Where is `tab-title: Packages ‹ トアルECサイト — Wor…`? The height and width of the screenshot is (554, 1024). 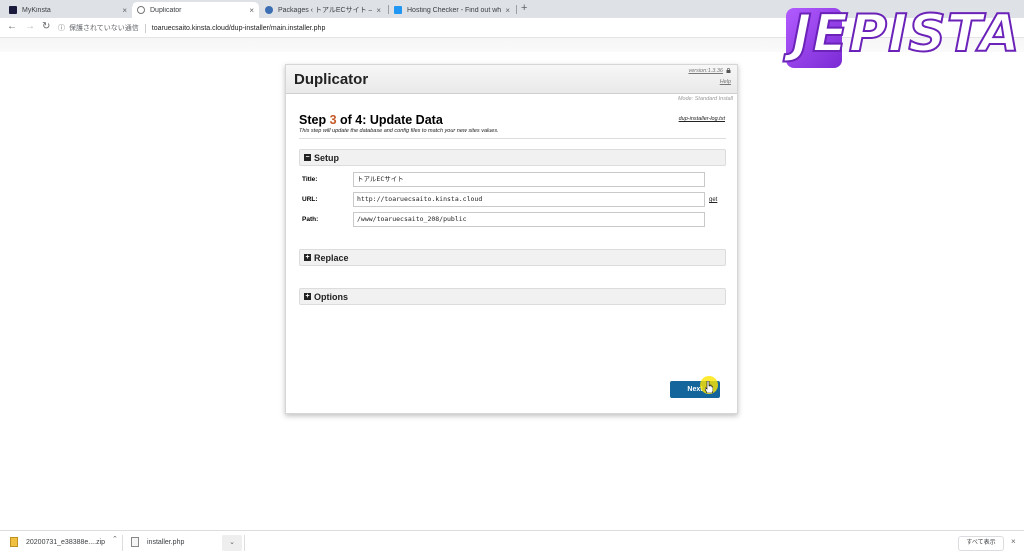
tab-title: Packages ‹ トアルECサイト — Wor… is located at coordinates (325, 10).